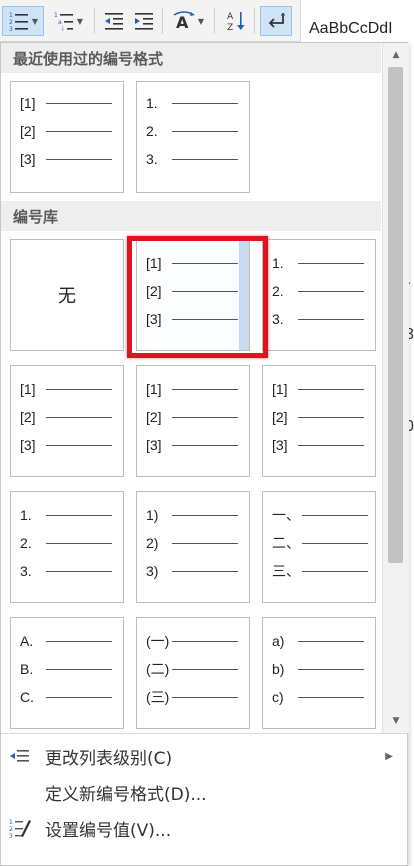  Describe the element at coordinates (27, 641) in the screenshot. I see `list-marker: A.` at that location.